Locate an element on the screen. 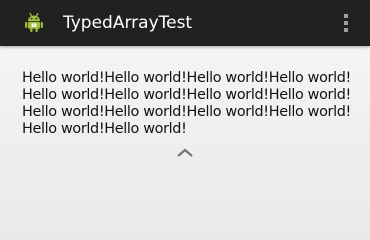  chevron-up-icon is located at coordinates (185, 152).